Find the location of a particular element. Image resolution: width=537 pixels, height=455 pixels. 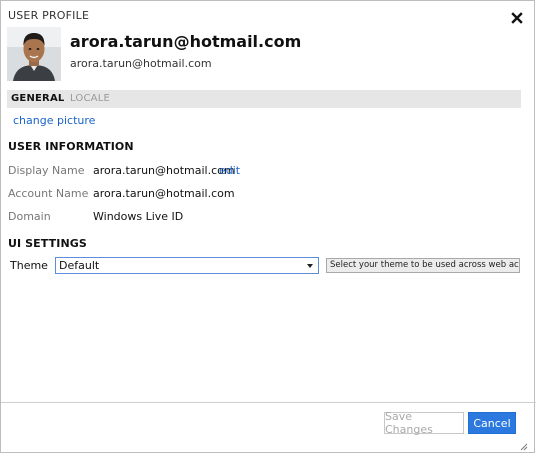

edit-display-name-link: edit is located at coordinates (229, 170).